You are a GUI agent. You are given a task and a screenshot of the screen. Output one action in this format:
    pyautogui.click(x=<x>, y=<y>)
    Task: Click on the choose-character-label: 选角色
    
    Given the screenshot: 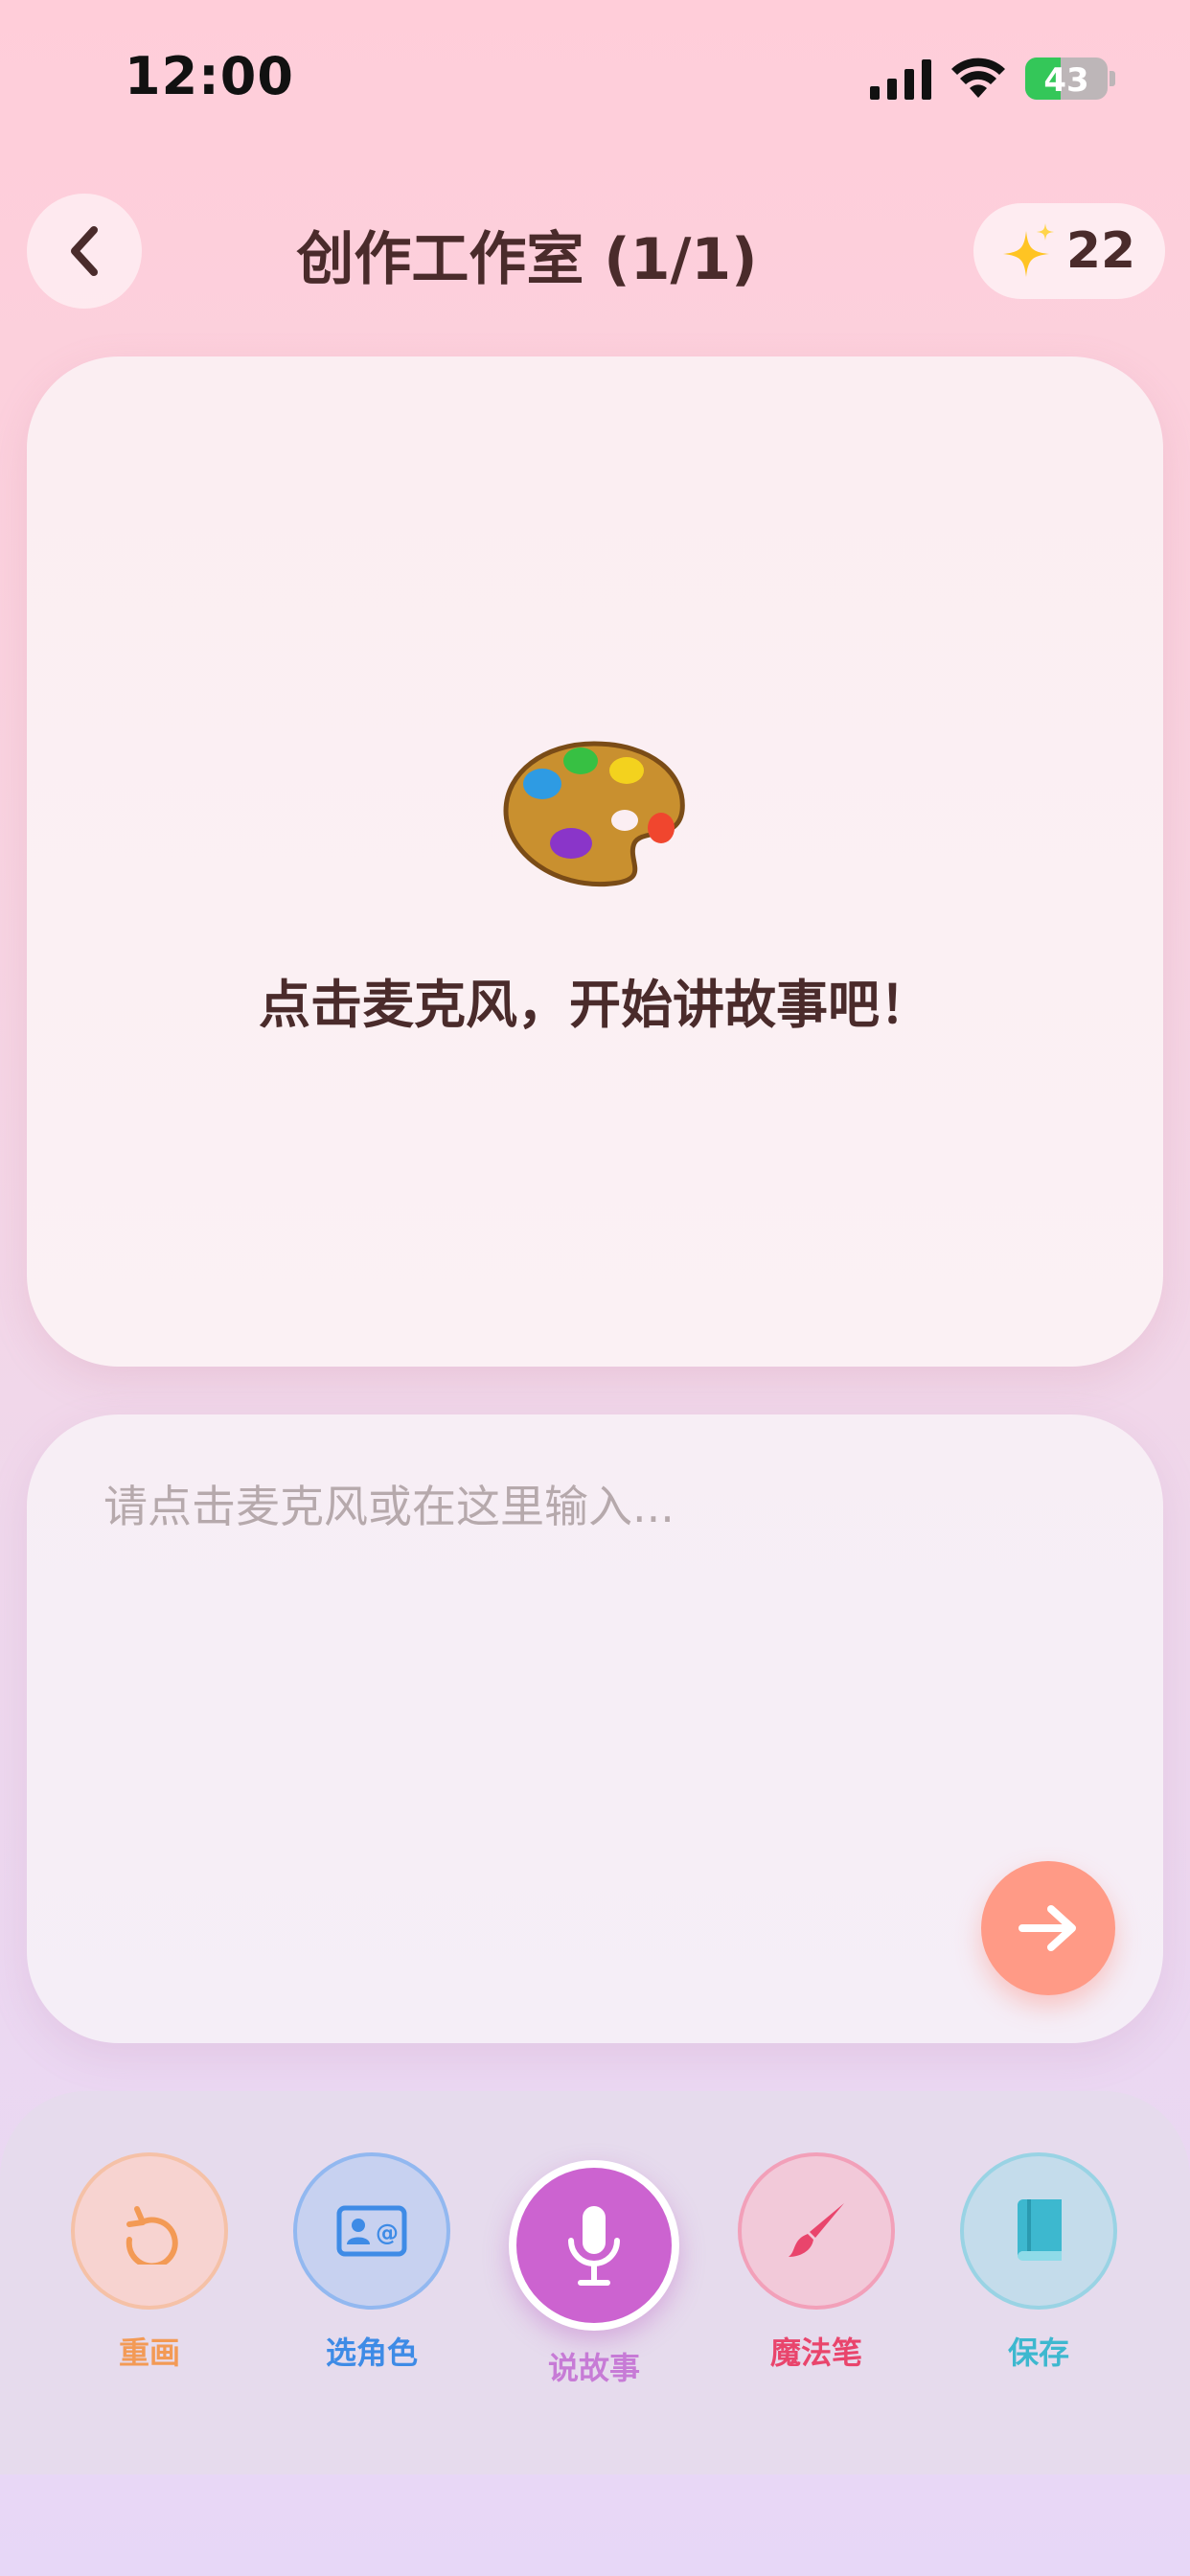 What is the action you would take?
    pyautogui.click(x=372, y=2352)
    